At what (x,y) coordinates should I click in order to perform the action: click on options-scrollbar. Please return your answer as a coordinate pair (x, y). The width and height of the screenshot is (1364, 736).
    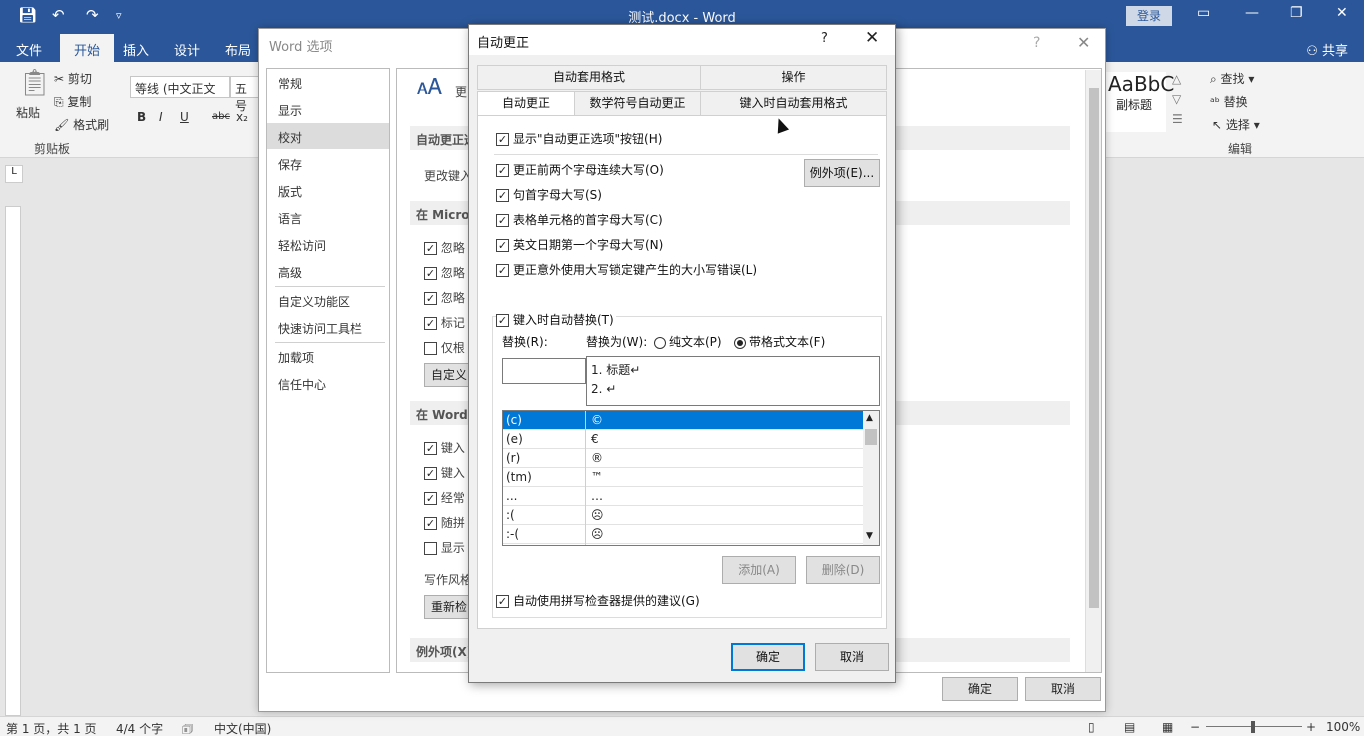
    Looking at the image, I should click on (1093, 371).